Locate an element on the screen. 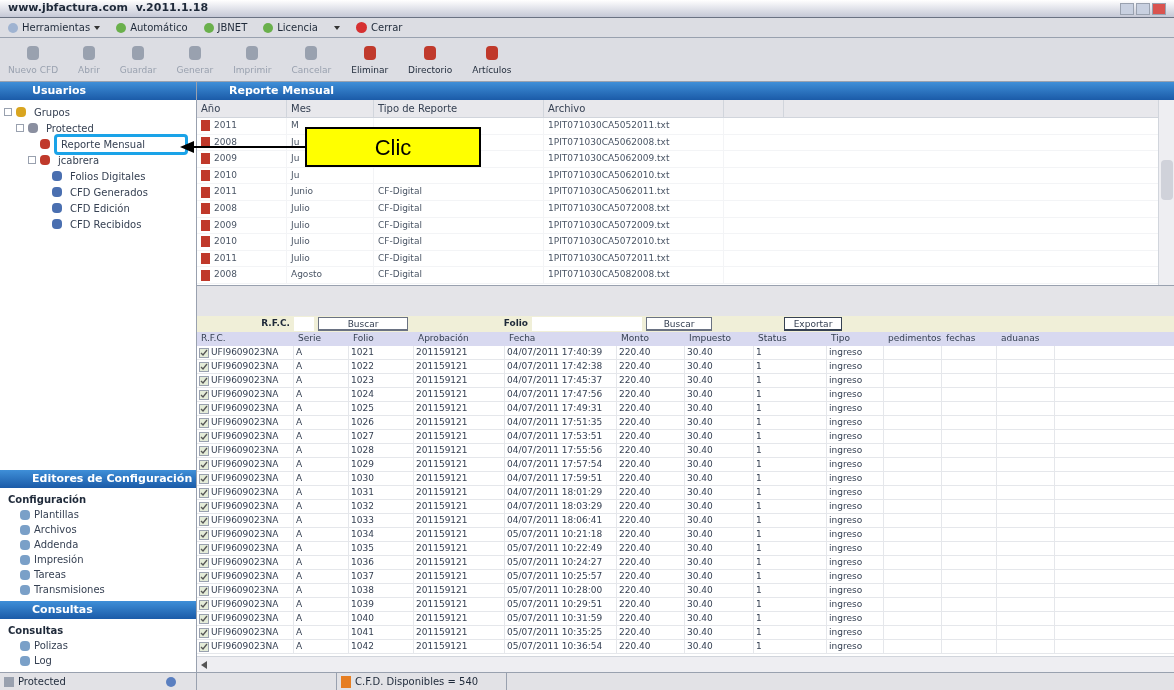  tree-item: Tareas is located at coordinates (50, 574).